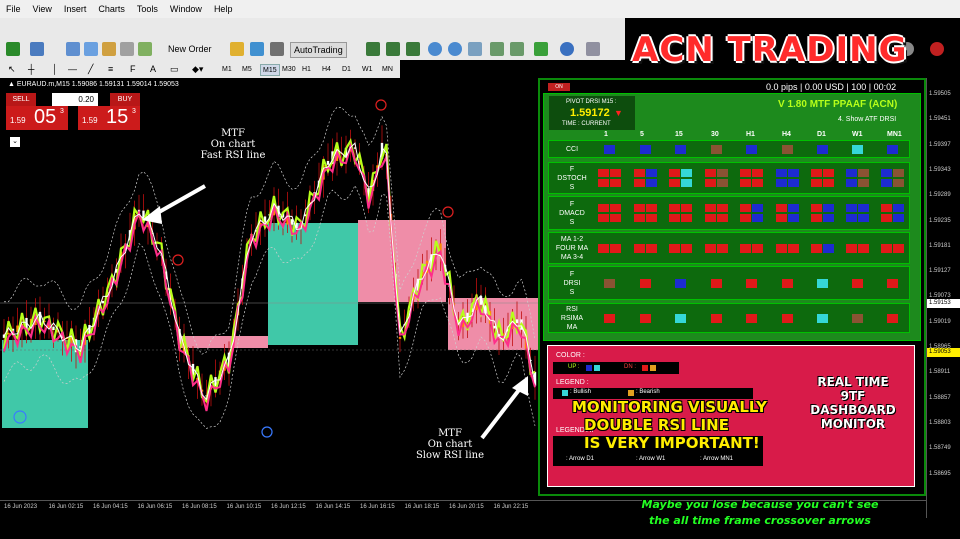 This screenshot has height=539, width=960. Describe the element at coordinates (247, 70) in the screenshot. I see `timeframe-m5: M5` at that location.